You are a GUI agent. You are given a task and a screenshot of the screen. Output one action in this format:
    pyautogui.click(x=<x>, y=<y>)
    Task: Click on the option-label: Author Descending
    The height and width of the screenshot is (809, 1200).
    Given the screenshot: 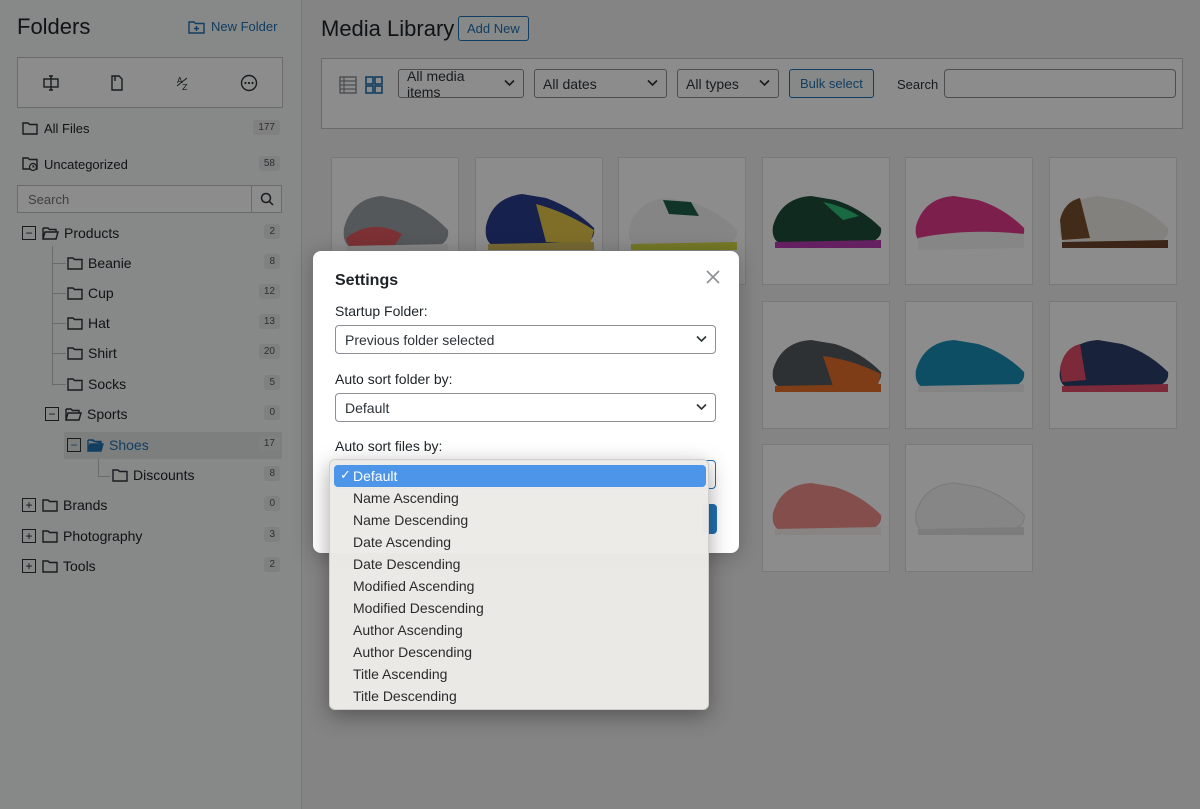 What is the action you would take?
    pyautogui.click(x=413, y=652)
    